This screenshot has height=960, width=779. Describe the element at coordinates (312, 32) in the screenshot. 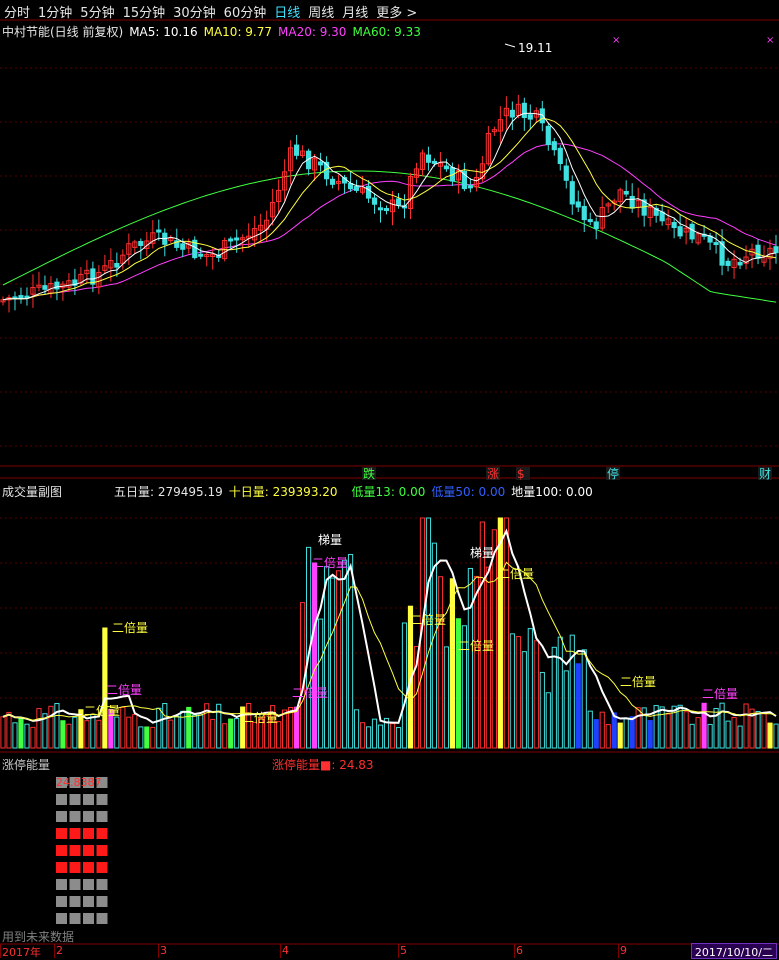

I see `ma20-value: MA20: 9.30` at that location.